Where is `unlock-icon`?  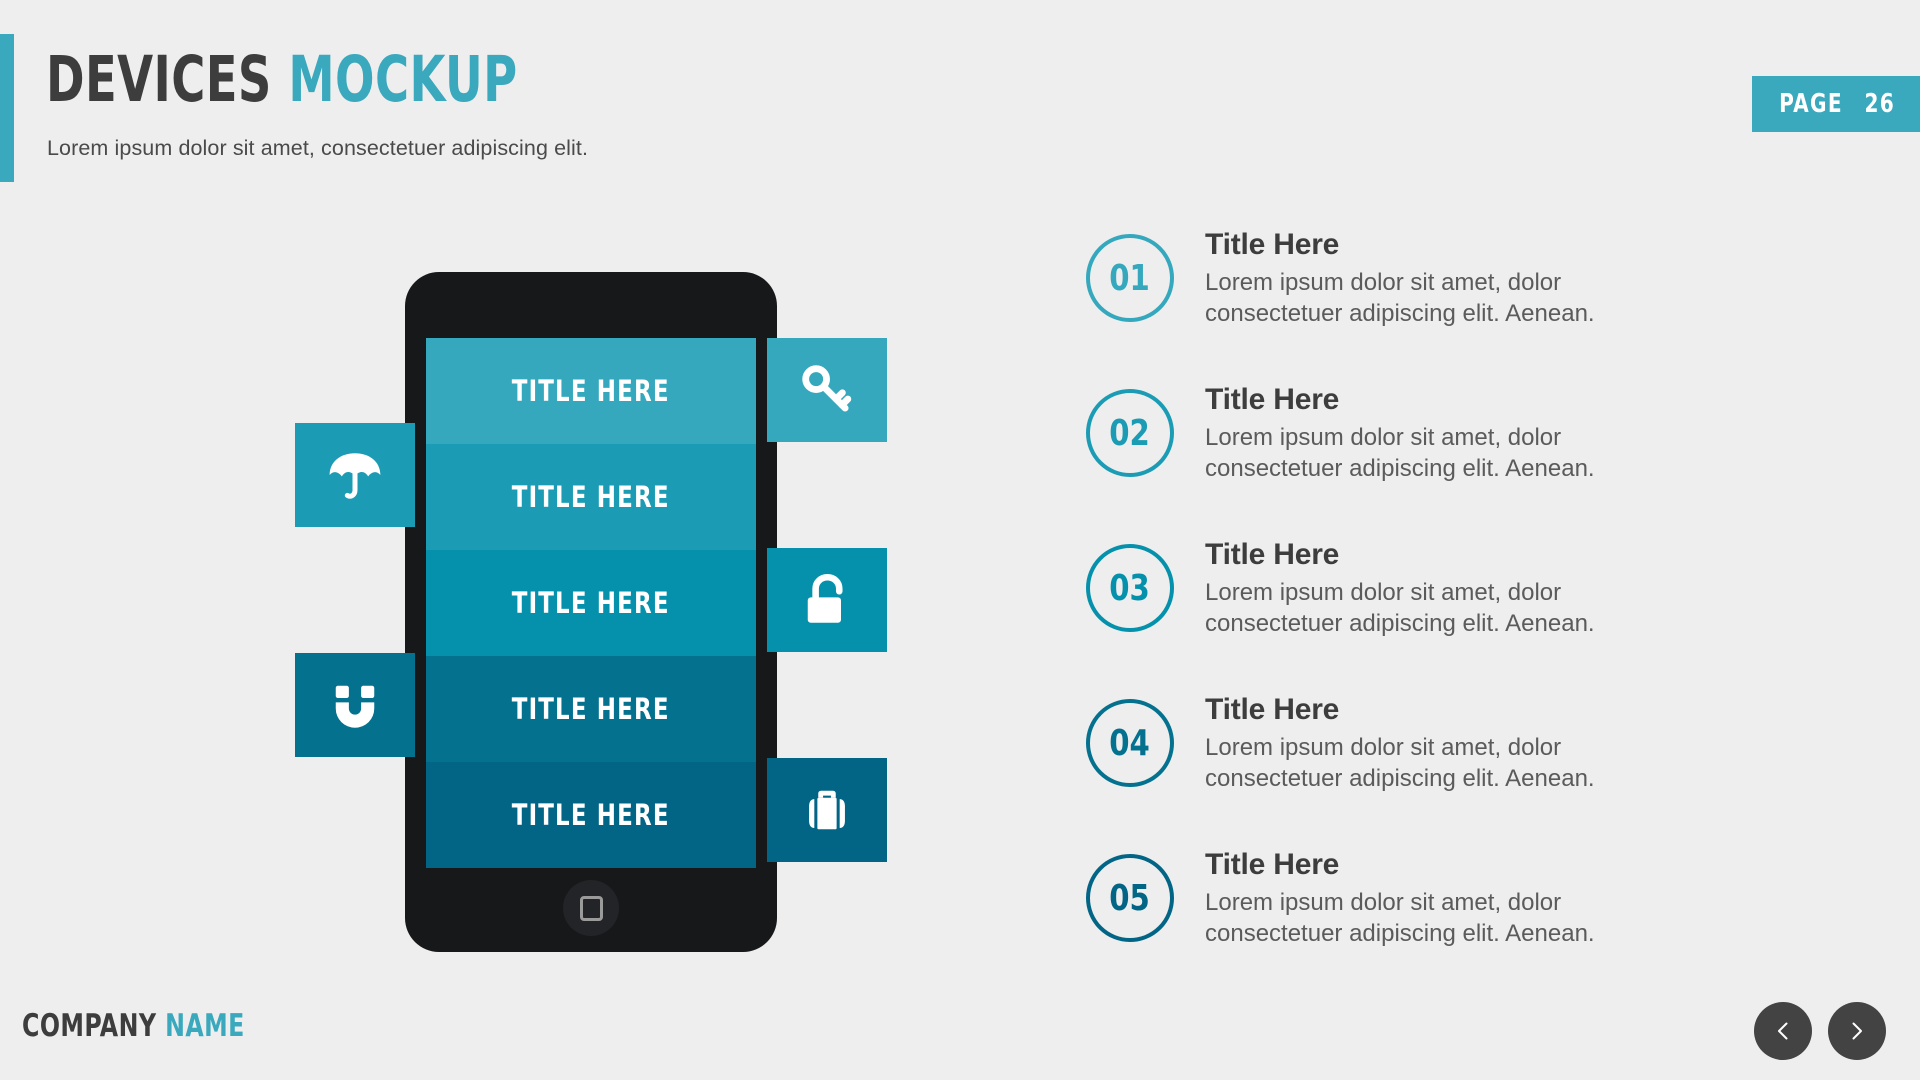 unlock-icon is located at coordinates (825, 598).